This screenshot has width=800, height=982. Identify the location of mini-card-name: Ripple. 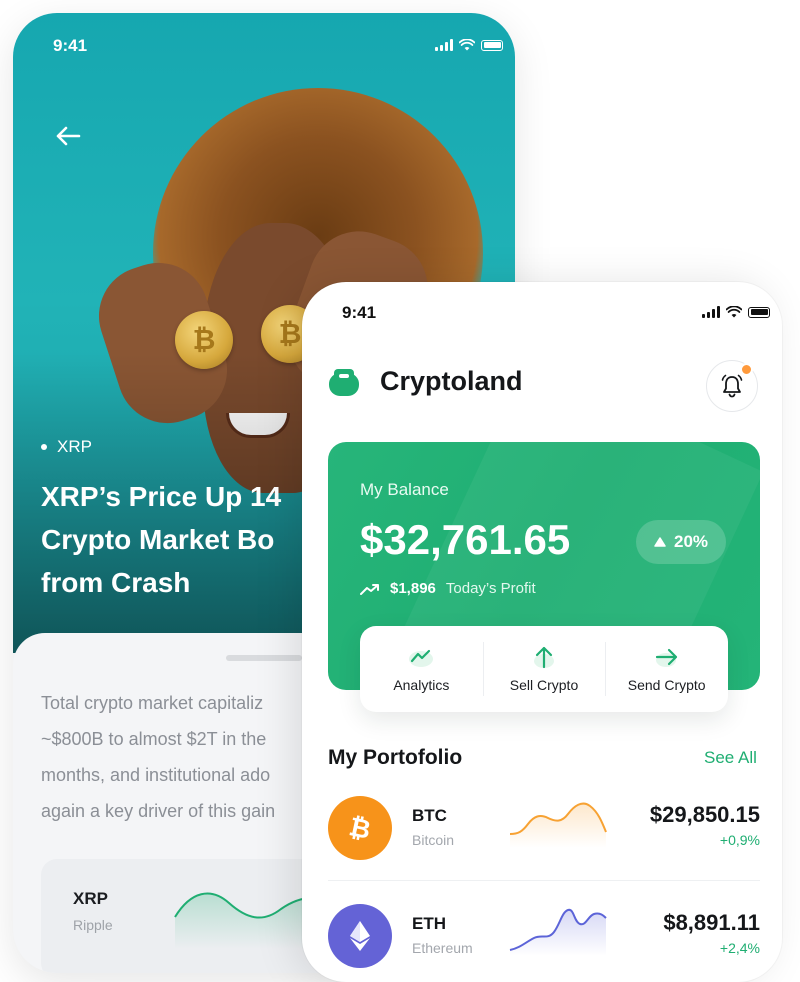
(93, 925).